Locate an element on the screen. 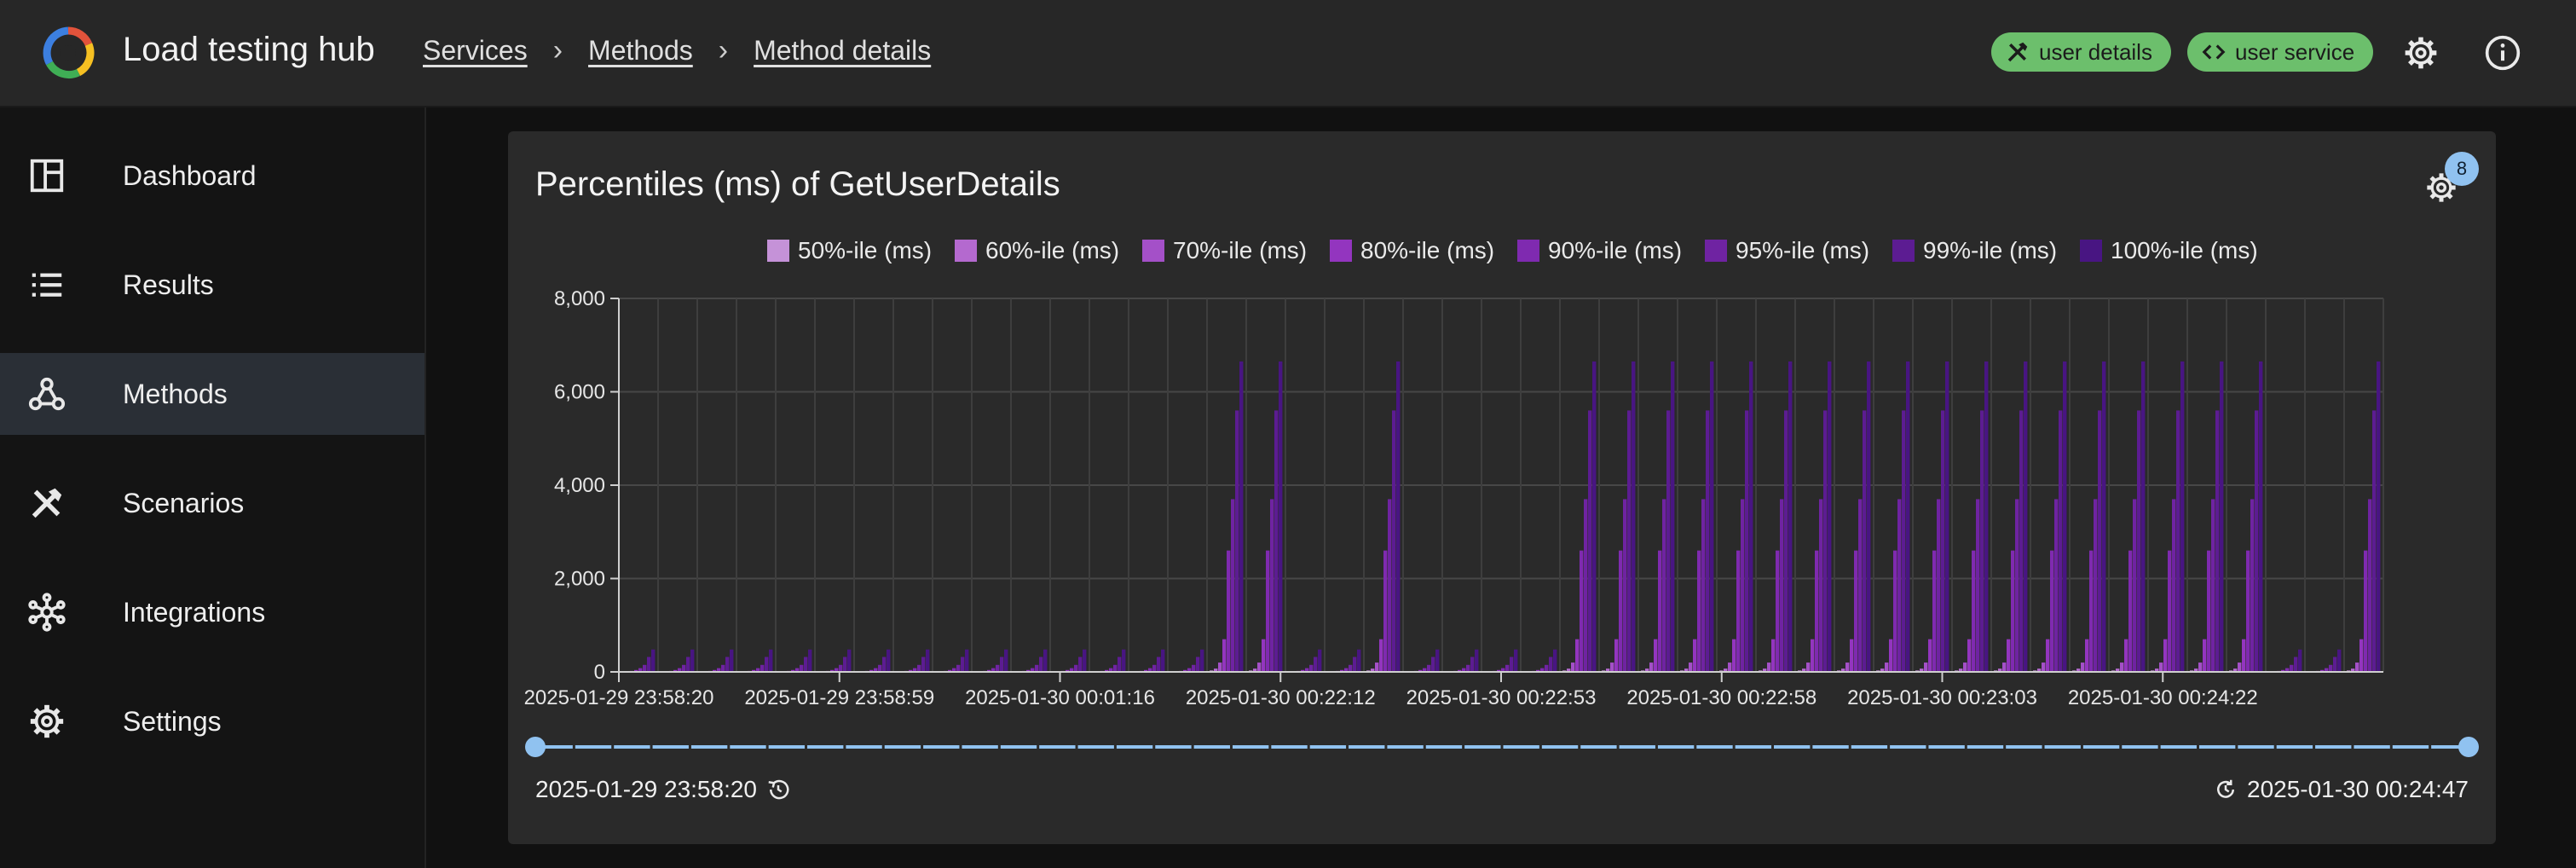 The image size is (2576, 868). app-logo-icon is located at coordinates (69, 52).